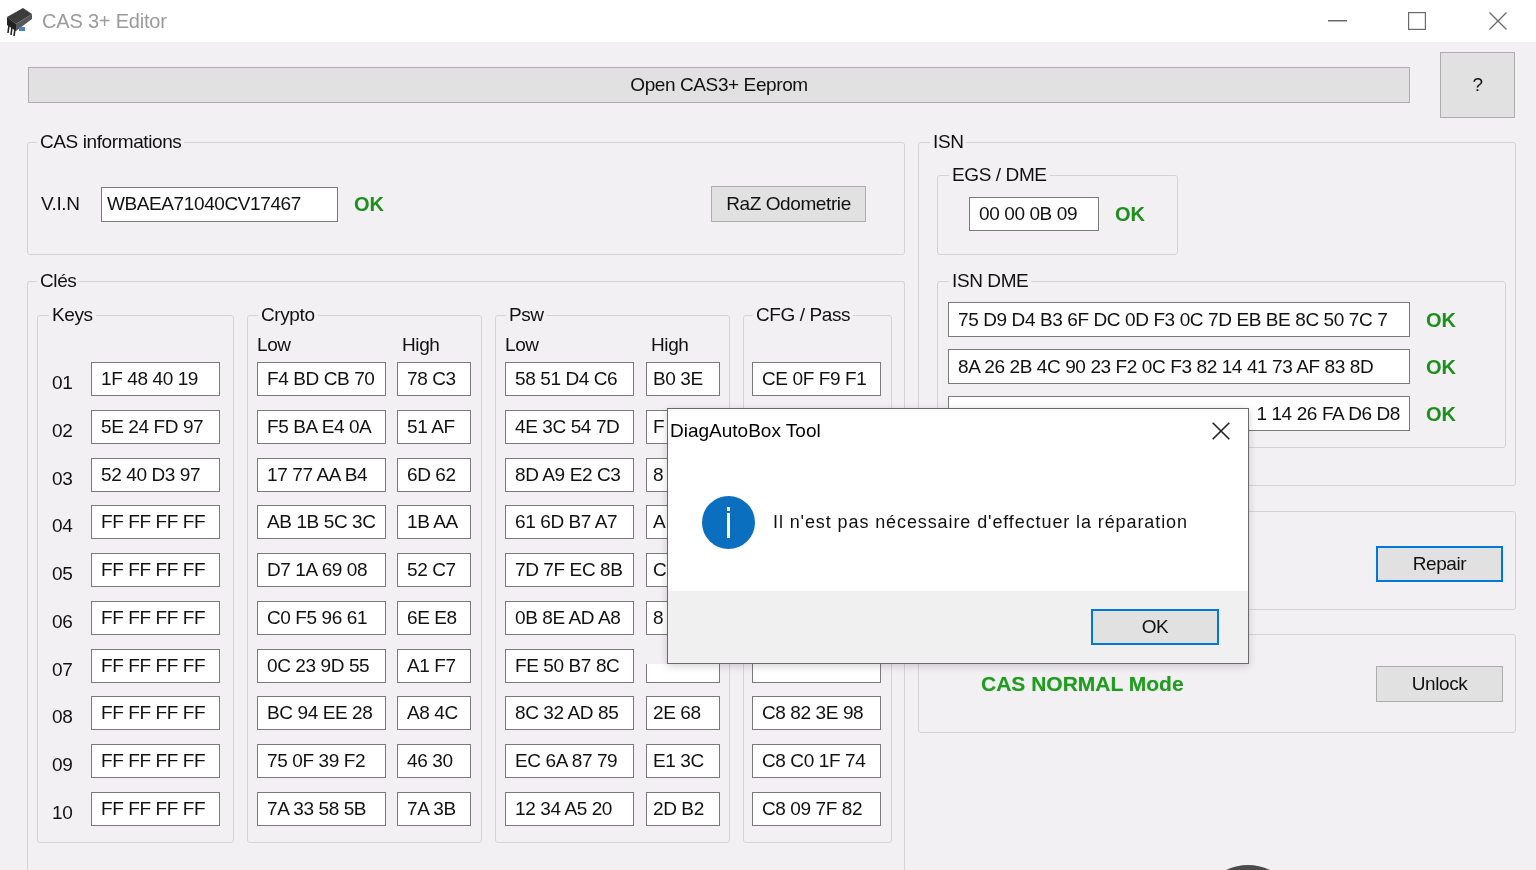  Describe the element at coordinates (980, 522) in the screenshot. I see `dialog-message: Il n'est pas nécessaire d'effectuer la réparation` at that location.